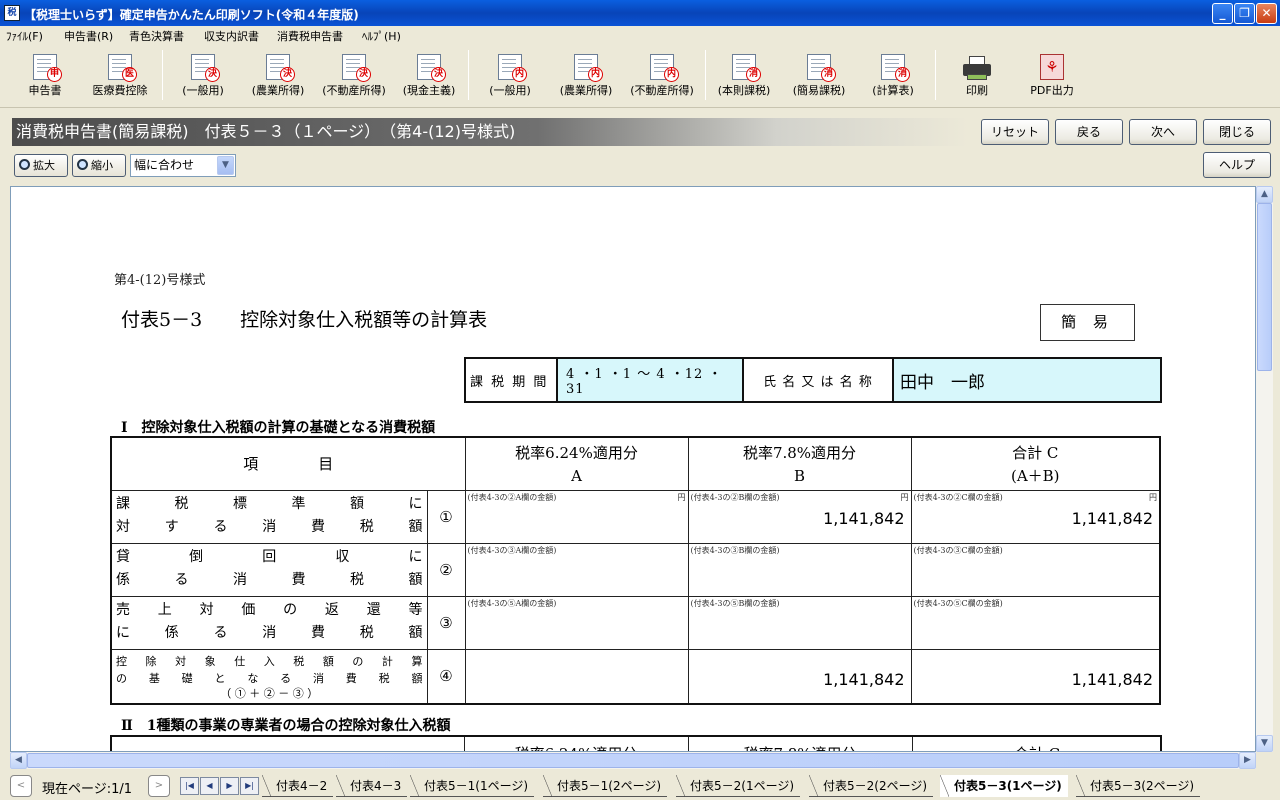 The image size is (1280, 800). Describe the element at coordinates (1244, 13) in the screenshot. I see `restore-button: ❐` at that location.